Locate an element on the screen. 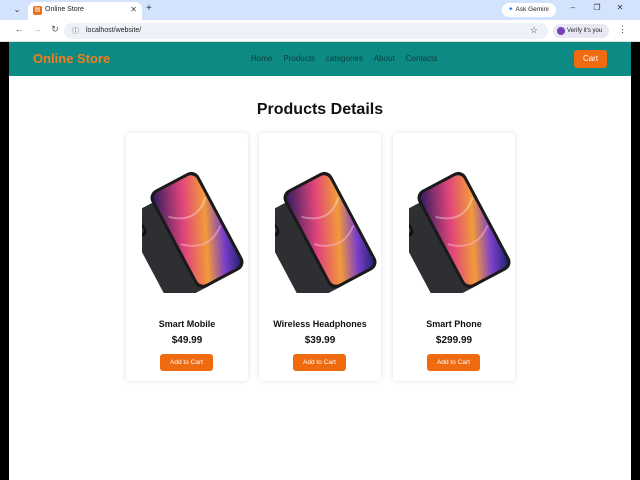 This screenshot has width=640, height=480. nav-link-products: Products is located at coordinates (299, 58).